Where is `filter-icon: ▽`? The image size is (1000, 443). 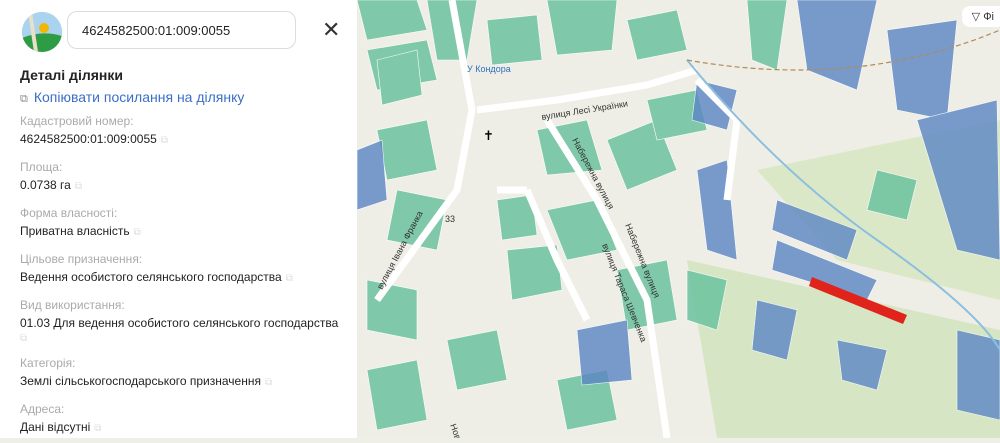 filter-icon: ▽ is located at coordinates (977, 17).